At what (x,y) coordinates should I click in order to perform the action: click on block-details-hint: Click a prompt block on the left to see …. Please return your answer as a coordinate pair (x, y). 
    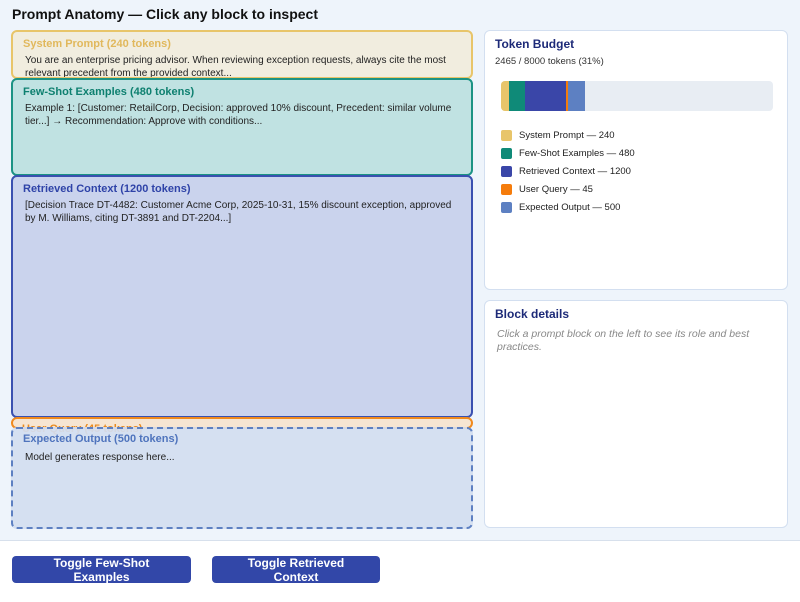
    Looking at the image, I should click on (623, 340).